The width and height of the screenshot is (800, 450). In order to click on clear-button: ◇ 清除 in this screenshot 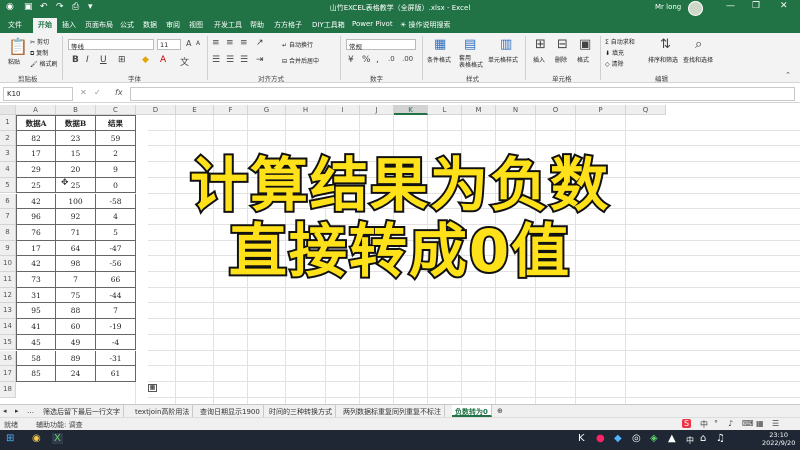, I will do `click(614, 63)`.